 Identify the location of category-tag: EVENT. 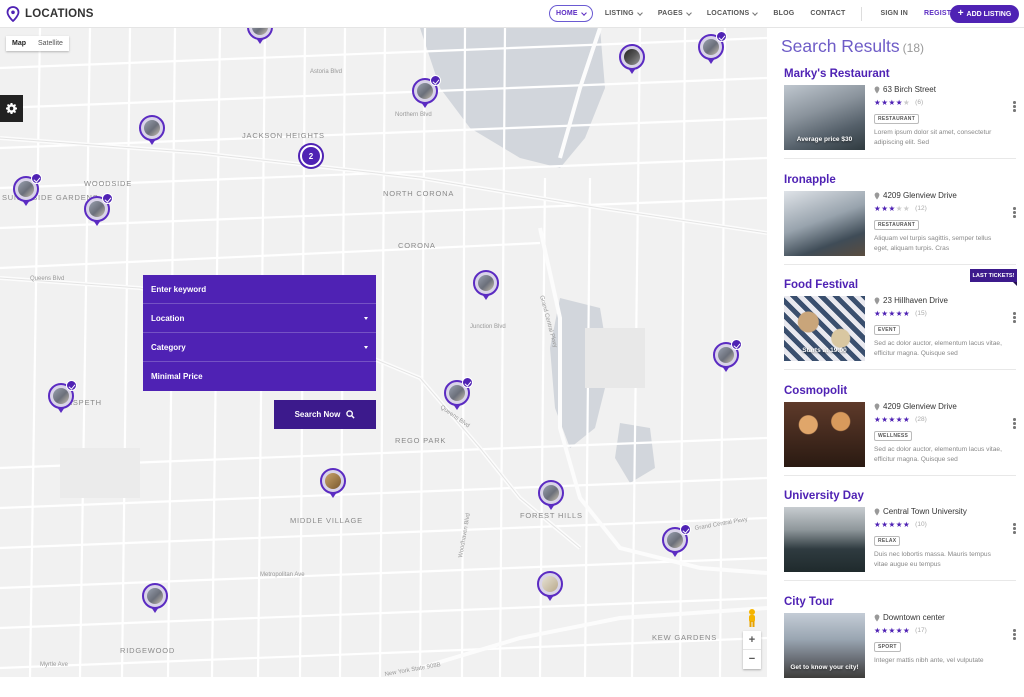
(887, 330).